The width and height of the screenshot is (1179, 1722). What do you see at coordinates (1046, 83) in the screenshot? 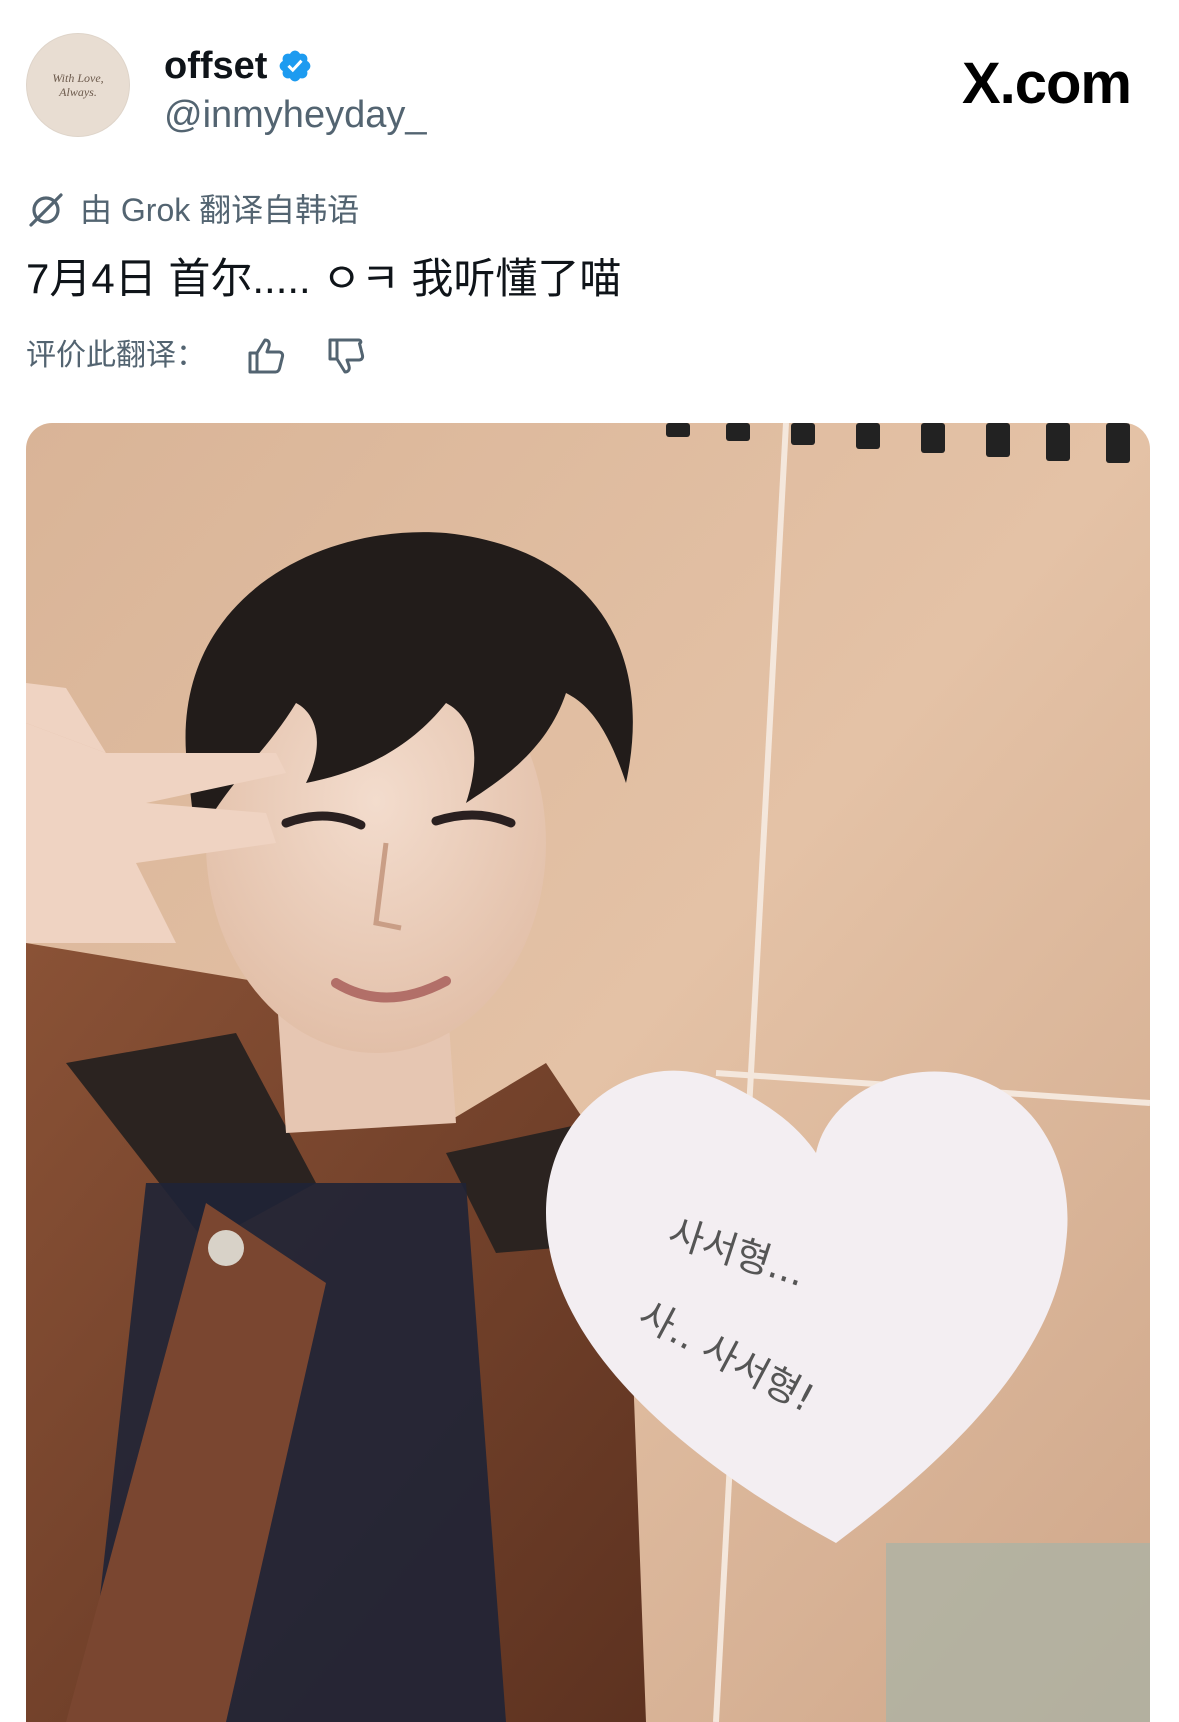
I see `x-com-logo: X.com` at bounding box center [1046, 83].